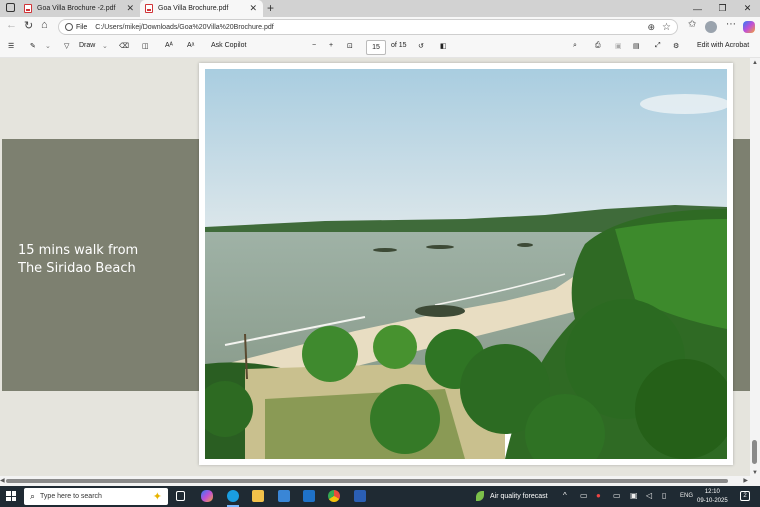 The width and height of the screenshot is (760, 507). What do you see at coordinates (745, 496) in the screenshot?
I see `notification-center-icon: 2` at bounding box center [745, 496].